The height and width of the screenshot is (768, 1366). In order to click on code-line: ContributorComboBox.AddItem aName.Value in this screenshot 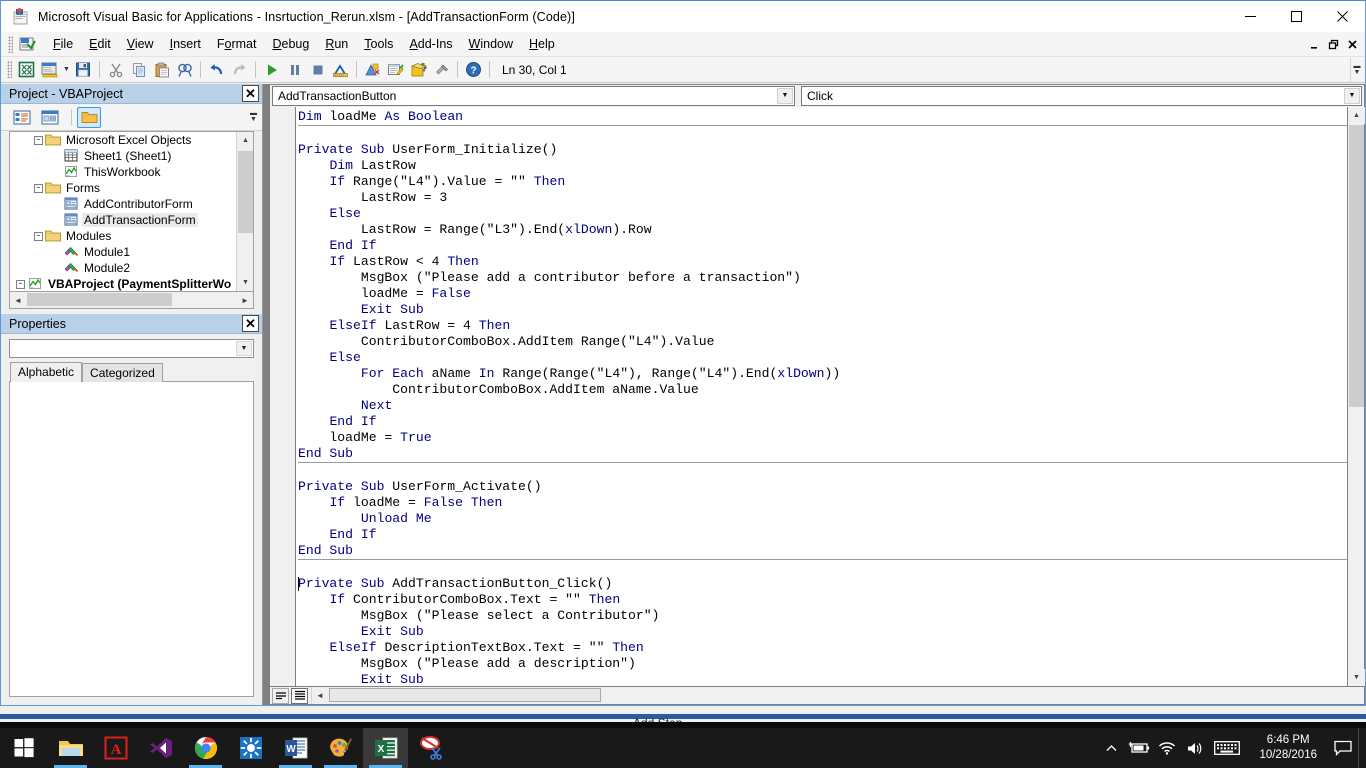, I will do `click(822, 390)`.